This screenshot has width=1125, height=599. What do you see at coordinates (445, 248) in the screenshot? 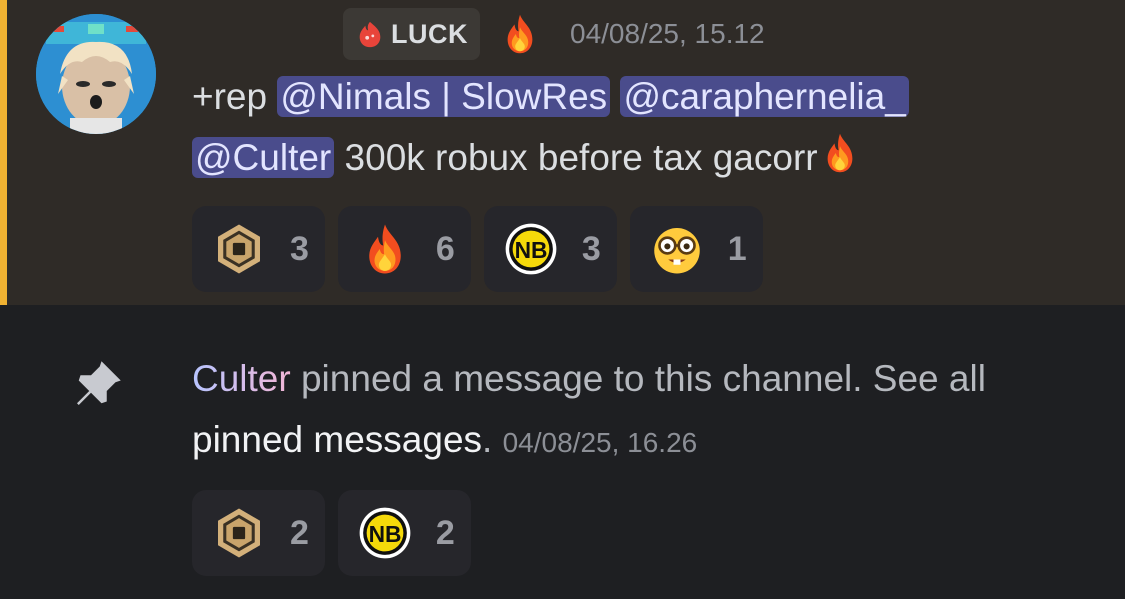
I see `reaction-count: 6` at bounding box center [445, 248].